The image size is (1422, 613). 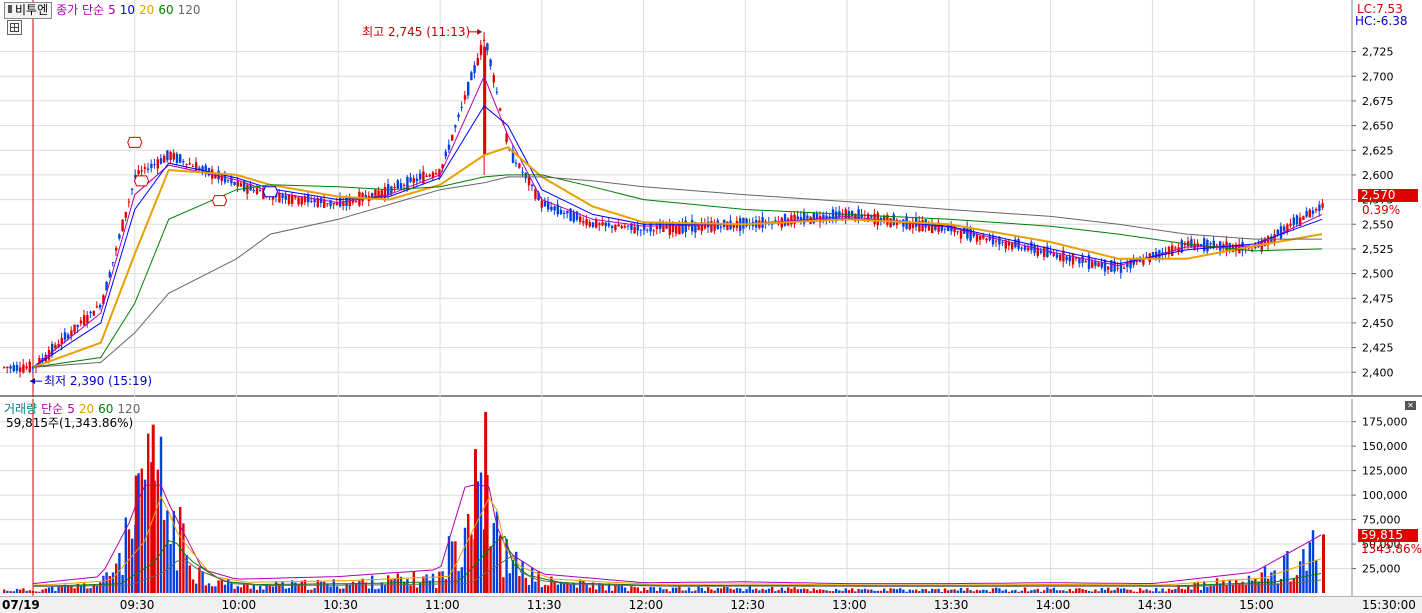 I want to click on date-label: 07/19, so click(x=21, y=605).